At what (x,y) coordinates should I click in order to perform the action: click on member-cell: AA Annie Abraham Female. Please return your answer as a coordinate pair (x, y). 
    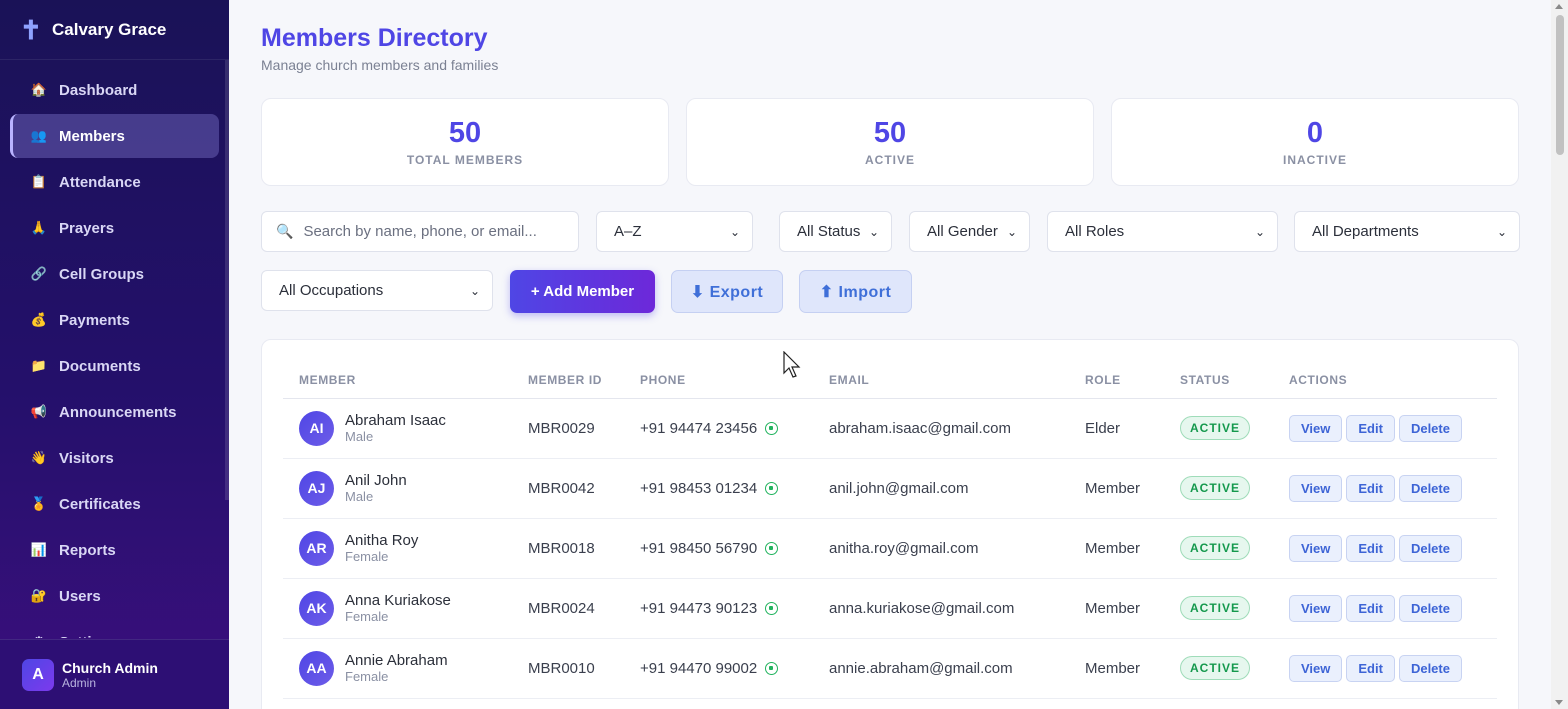
    Looking at the image, I should click on (397, 668).